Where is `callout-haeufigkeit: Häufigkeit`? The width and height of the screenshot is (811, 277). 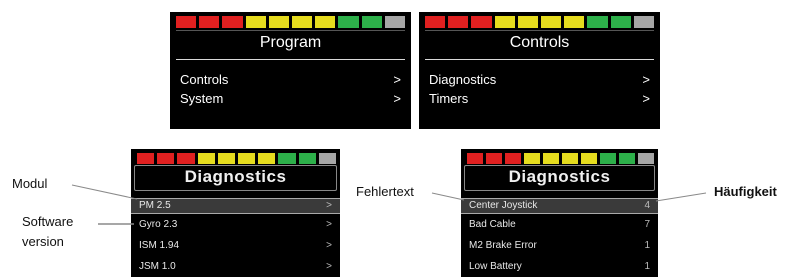
callout-haeufigkeit: Häufigkeit is located at coordinates (745, 191).